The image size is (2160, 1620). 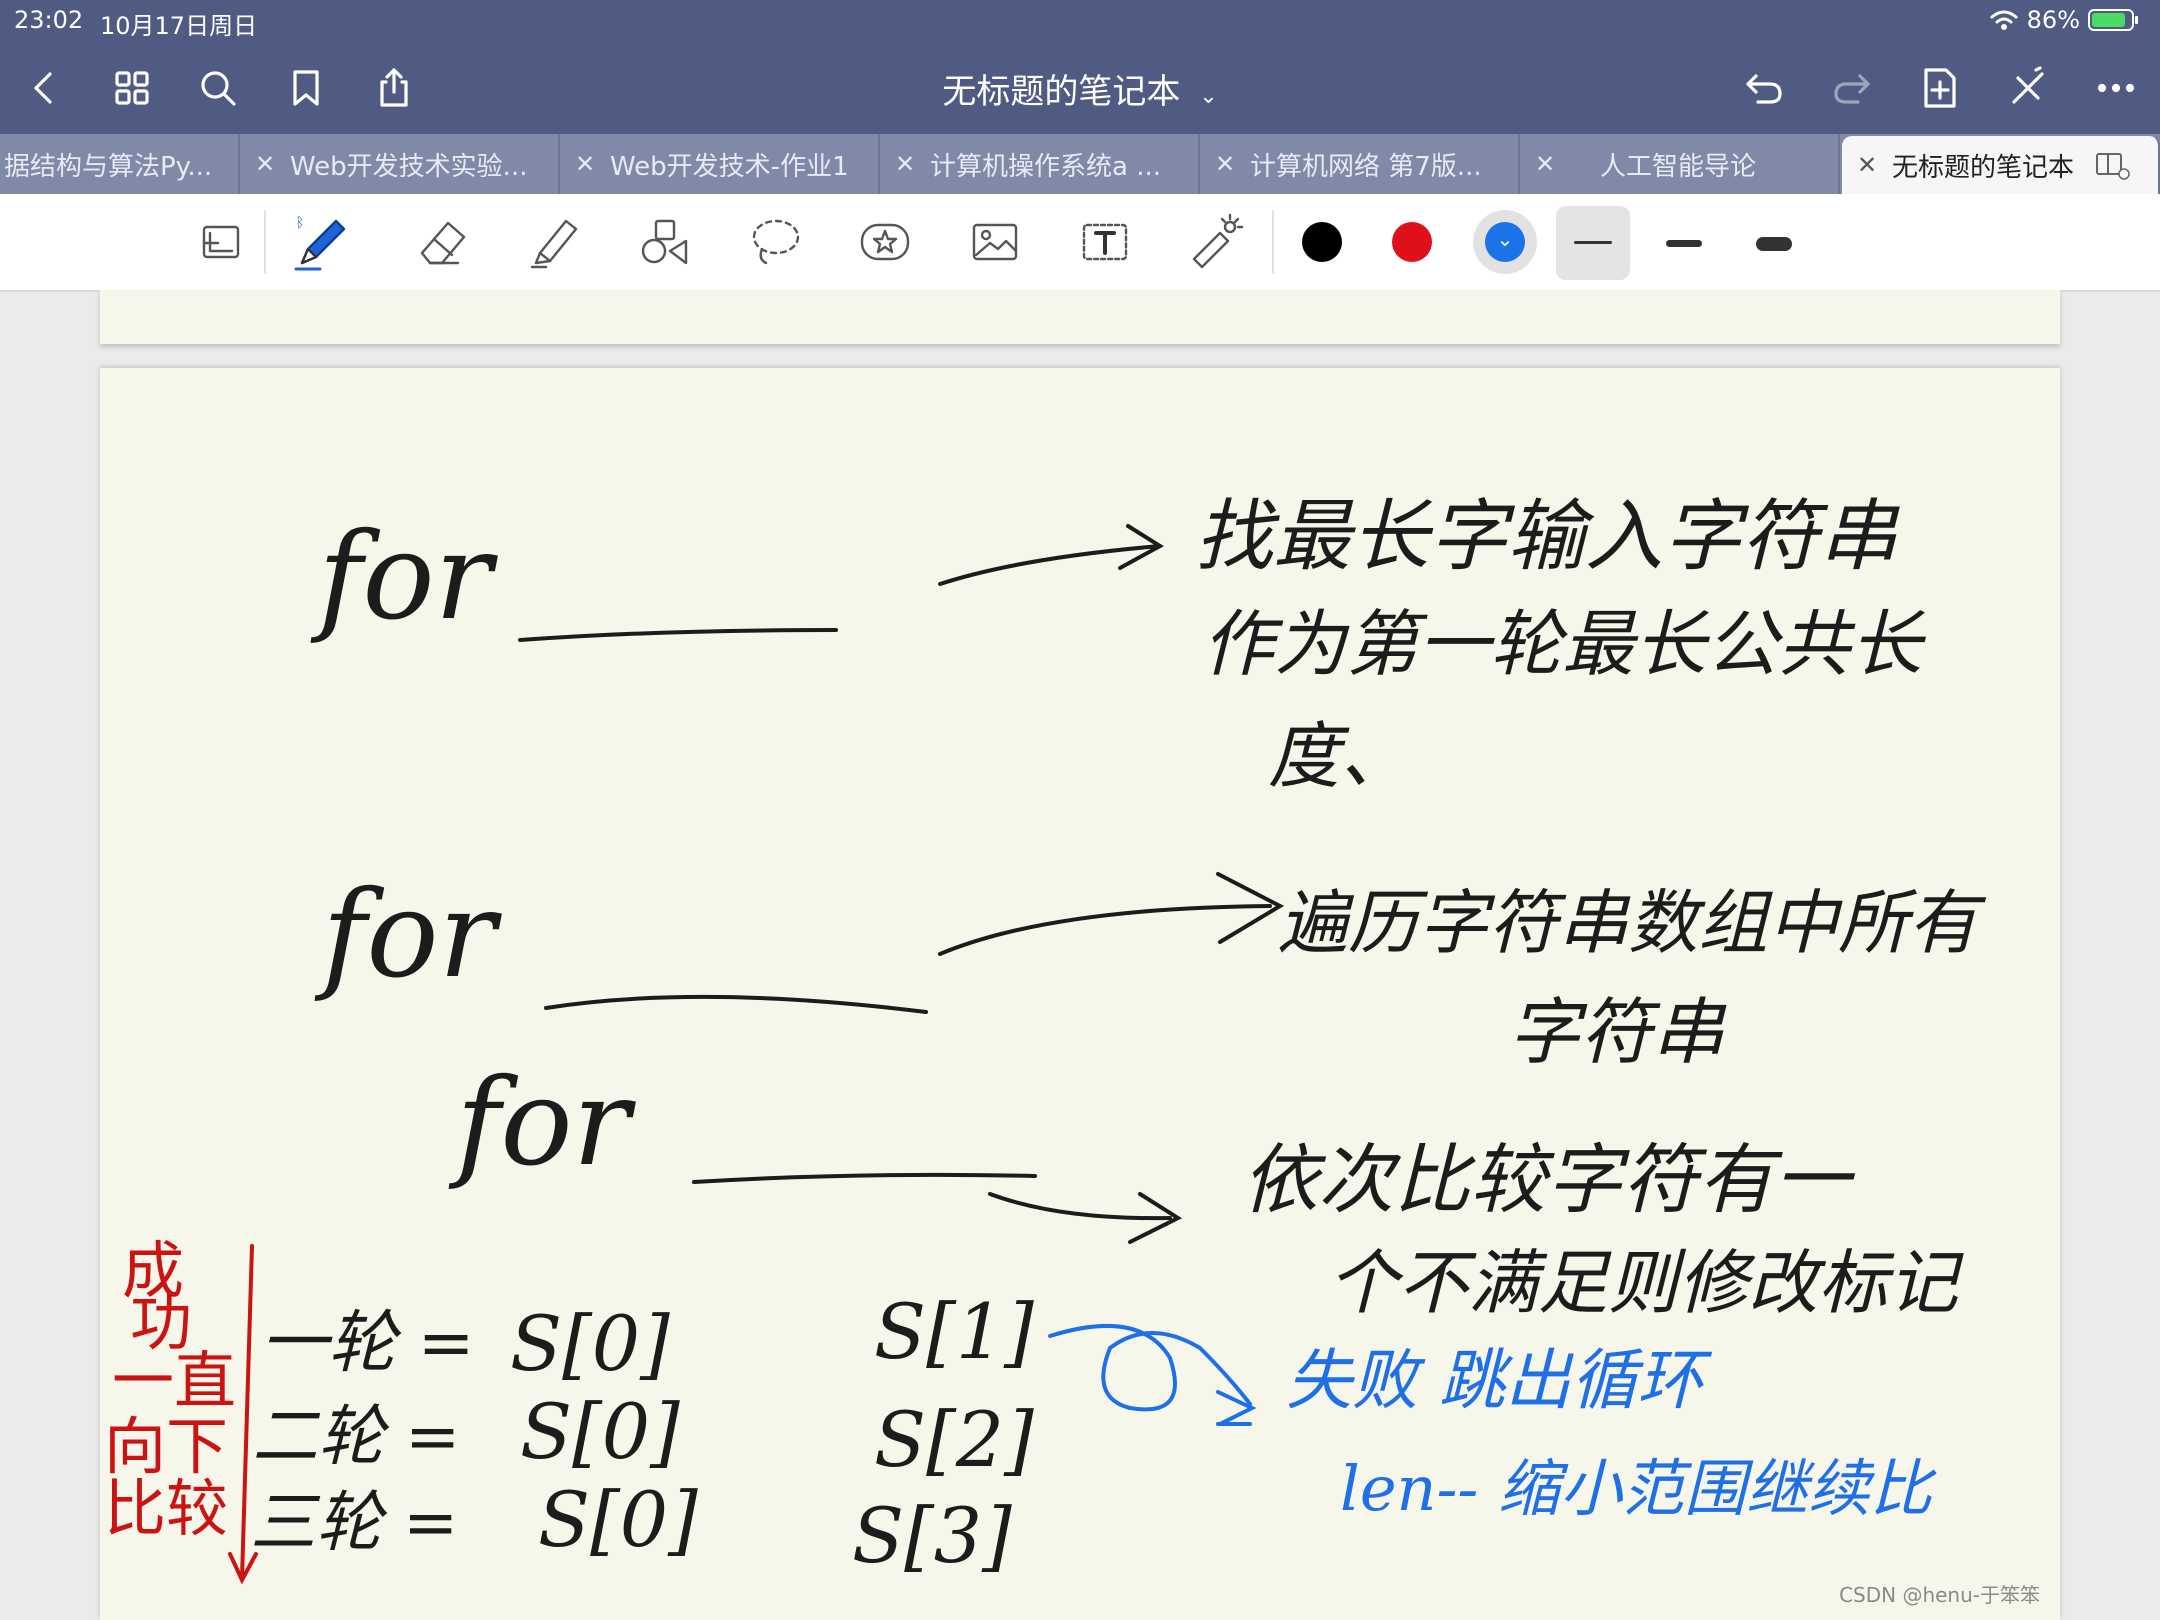 I want to click on laser-pointer-icon, so click(x=1215, y=242).